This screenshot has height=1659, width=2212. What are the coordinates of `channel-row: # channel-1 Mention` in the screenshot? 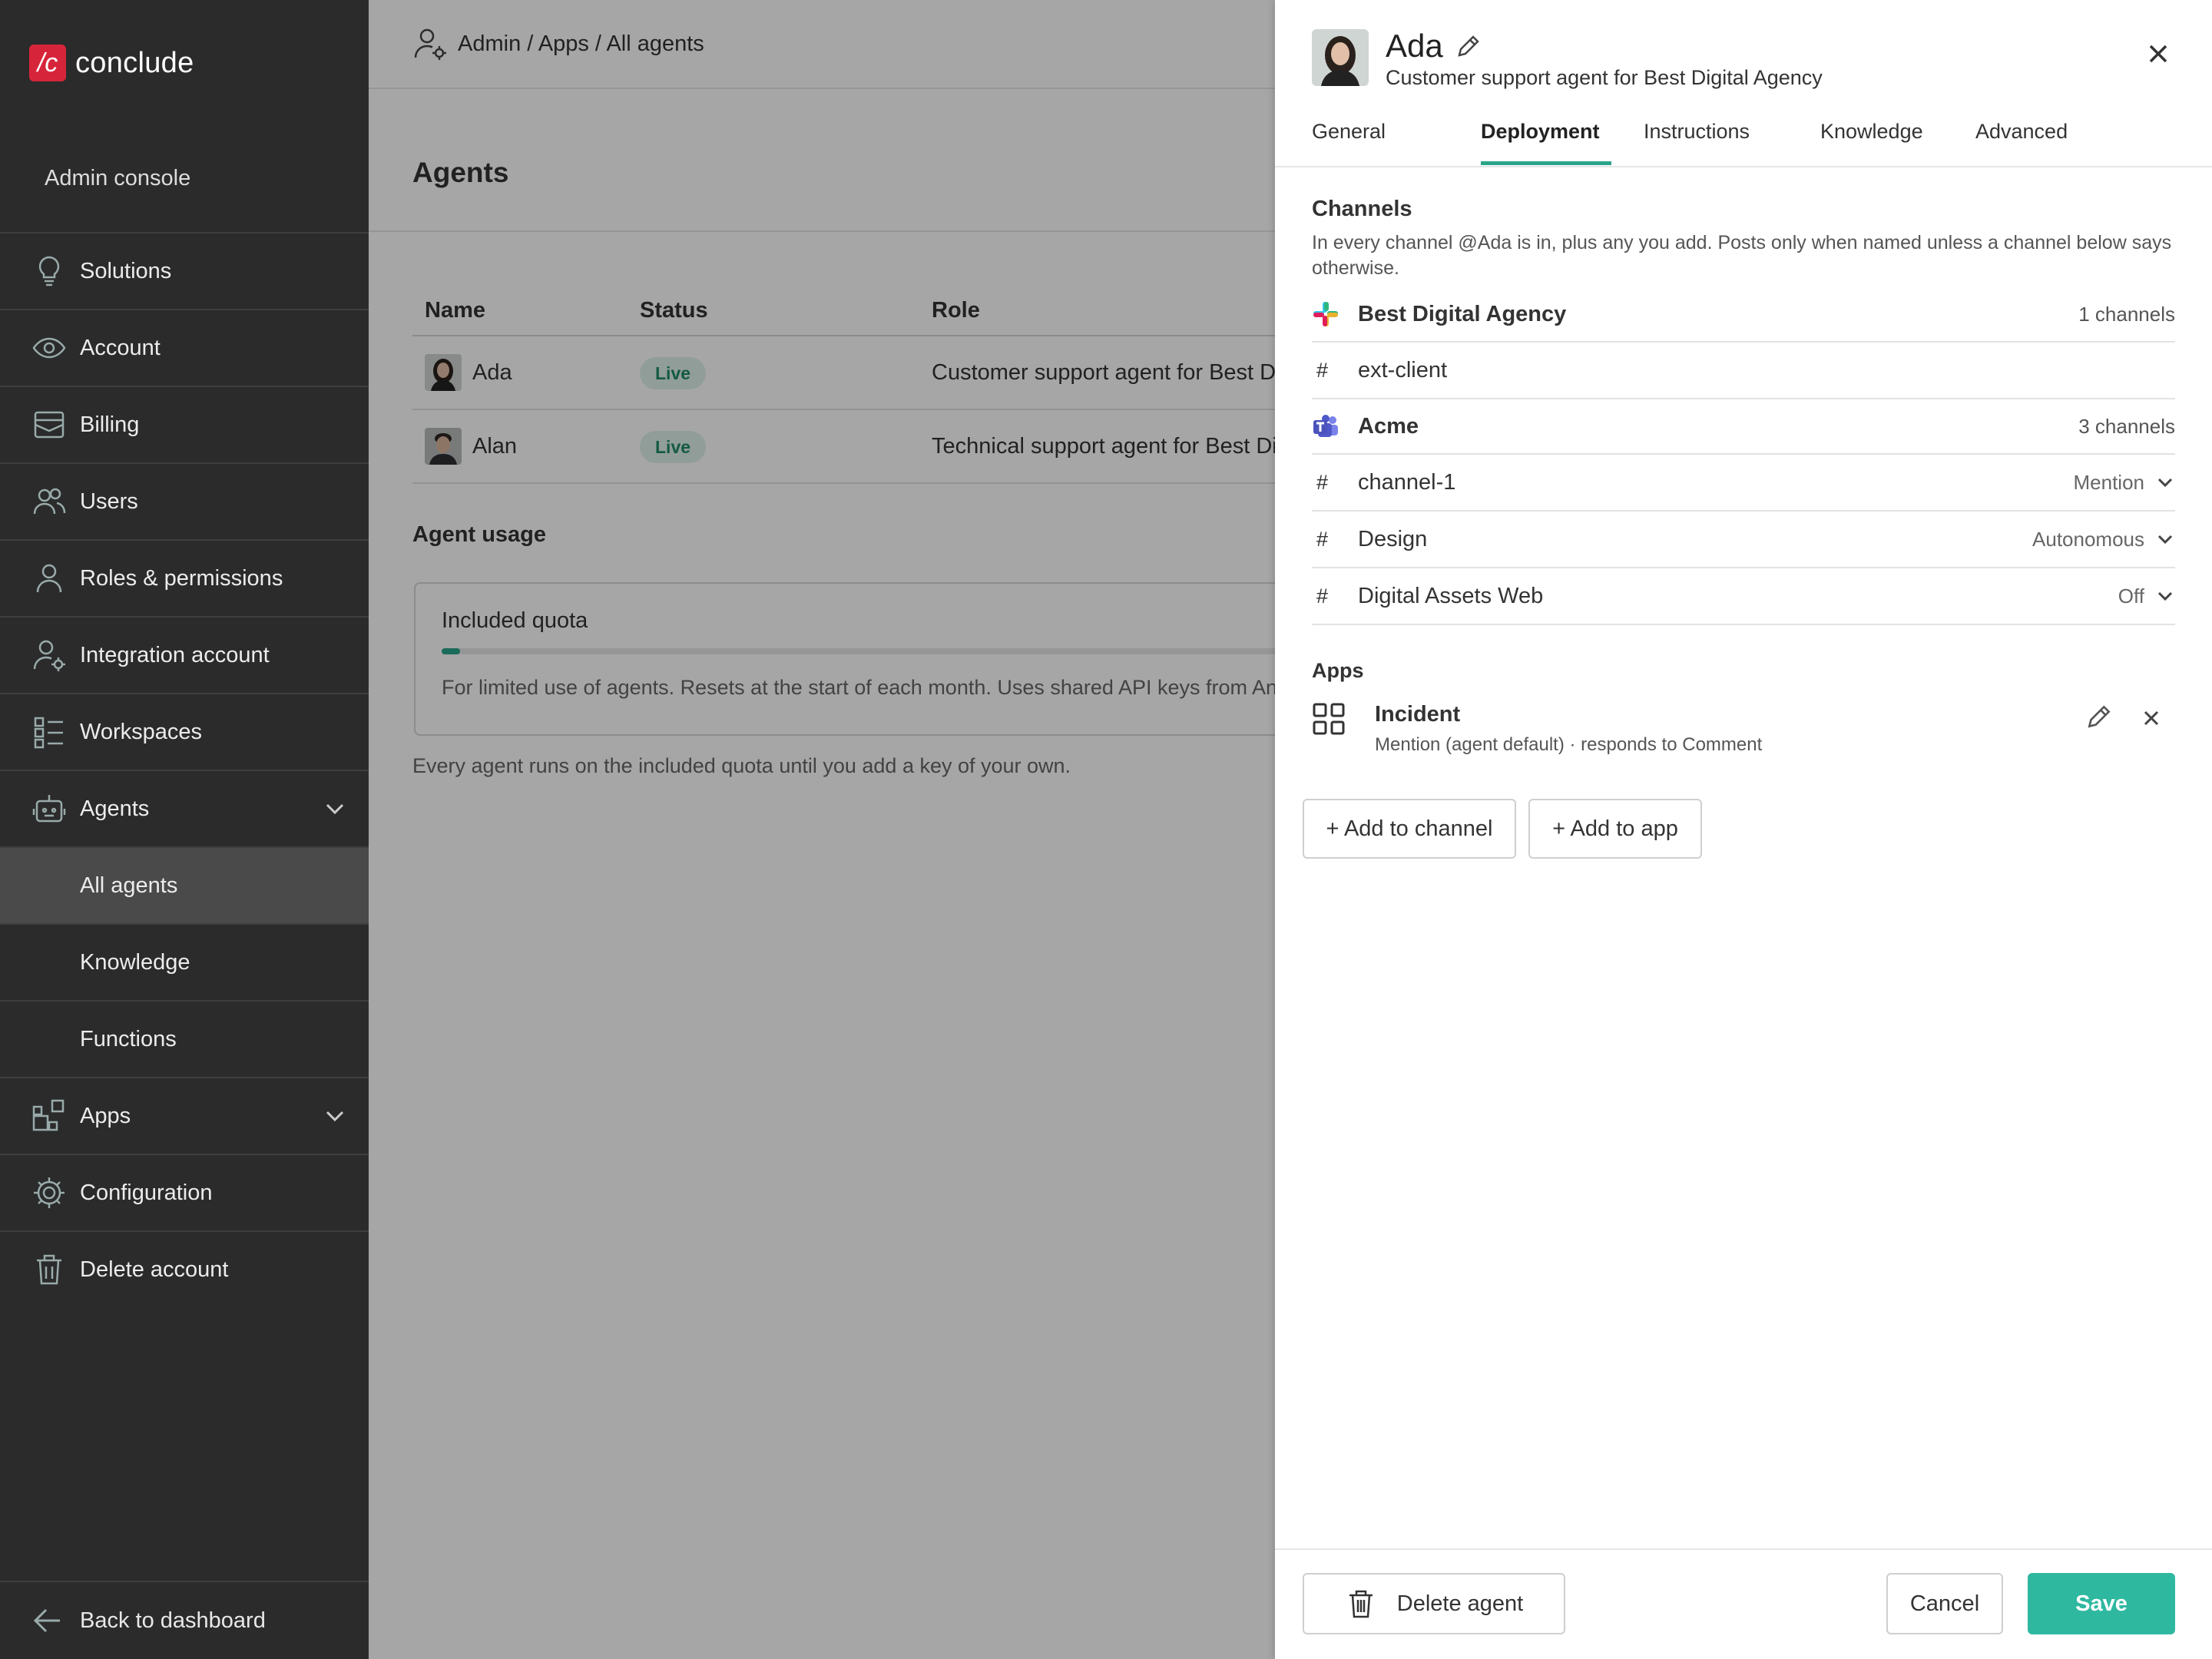 It's located at (1743, 483).